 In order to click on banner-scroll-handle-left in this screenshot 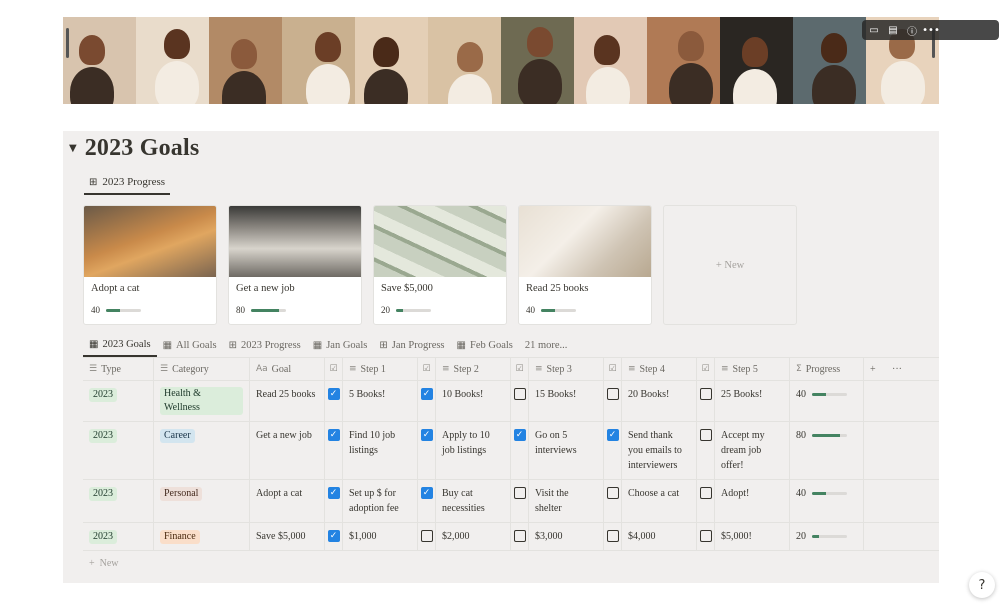, I will do `click(67, 43)`.